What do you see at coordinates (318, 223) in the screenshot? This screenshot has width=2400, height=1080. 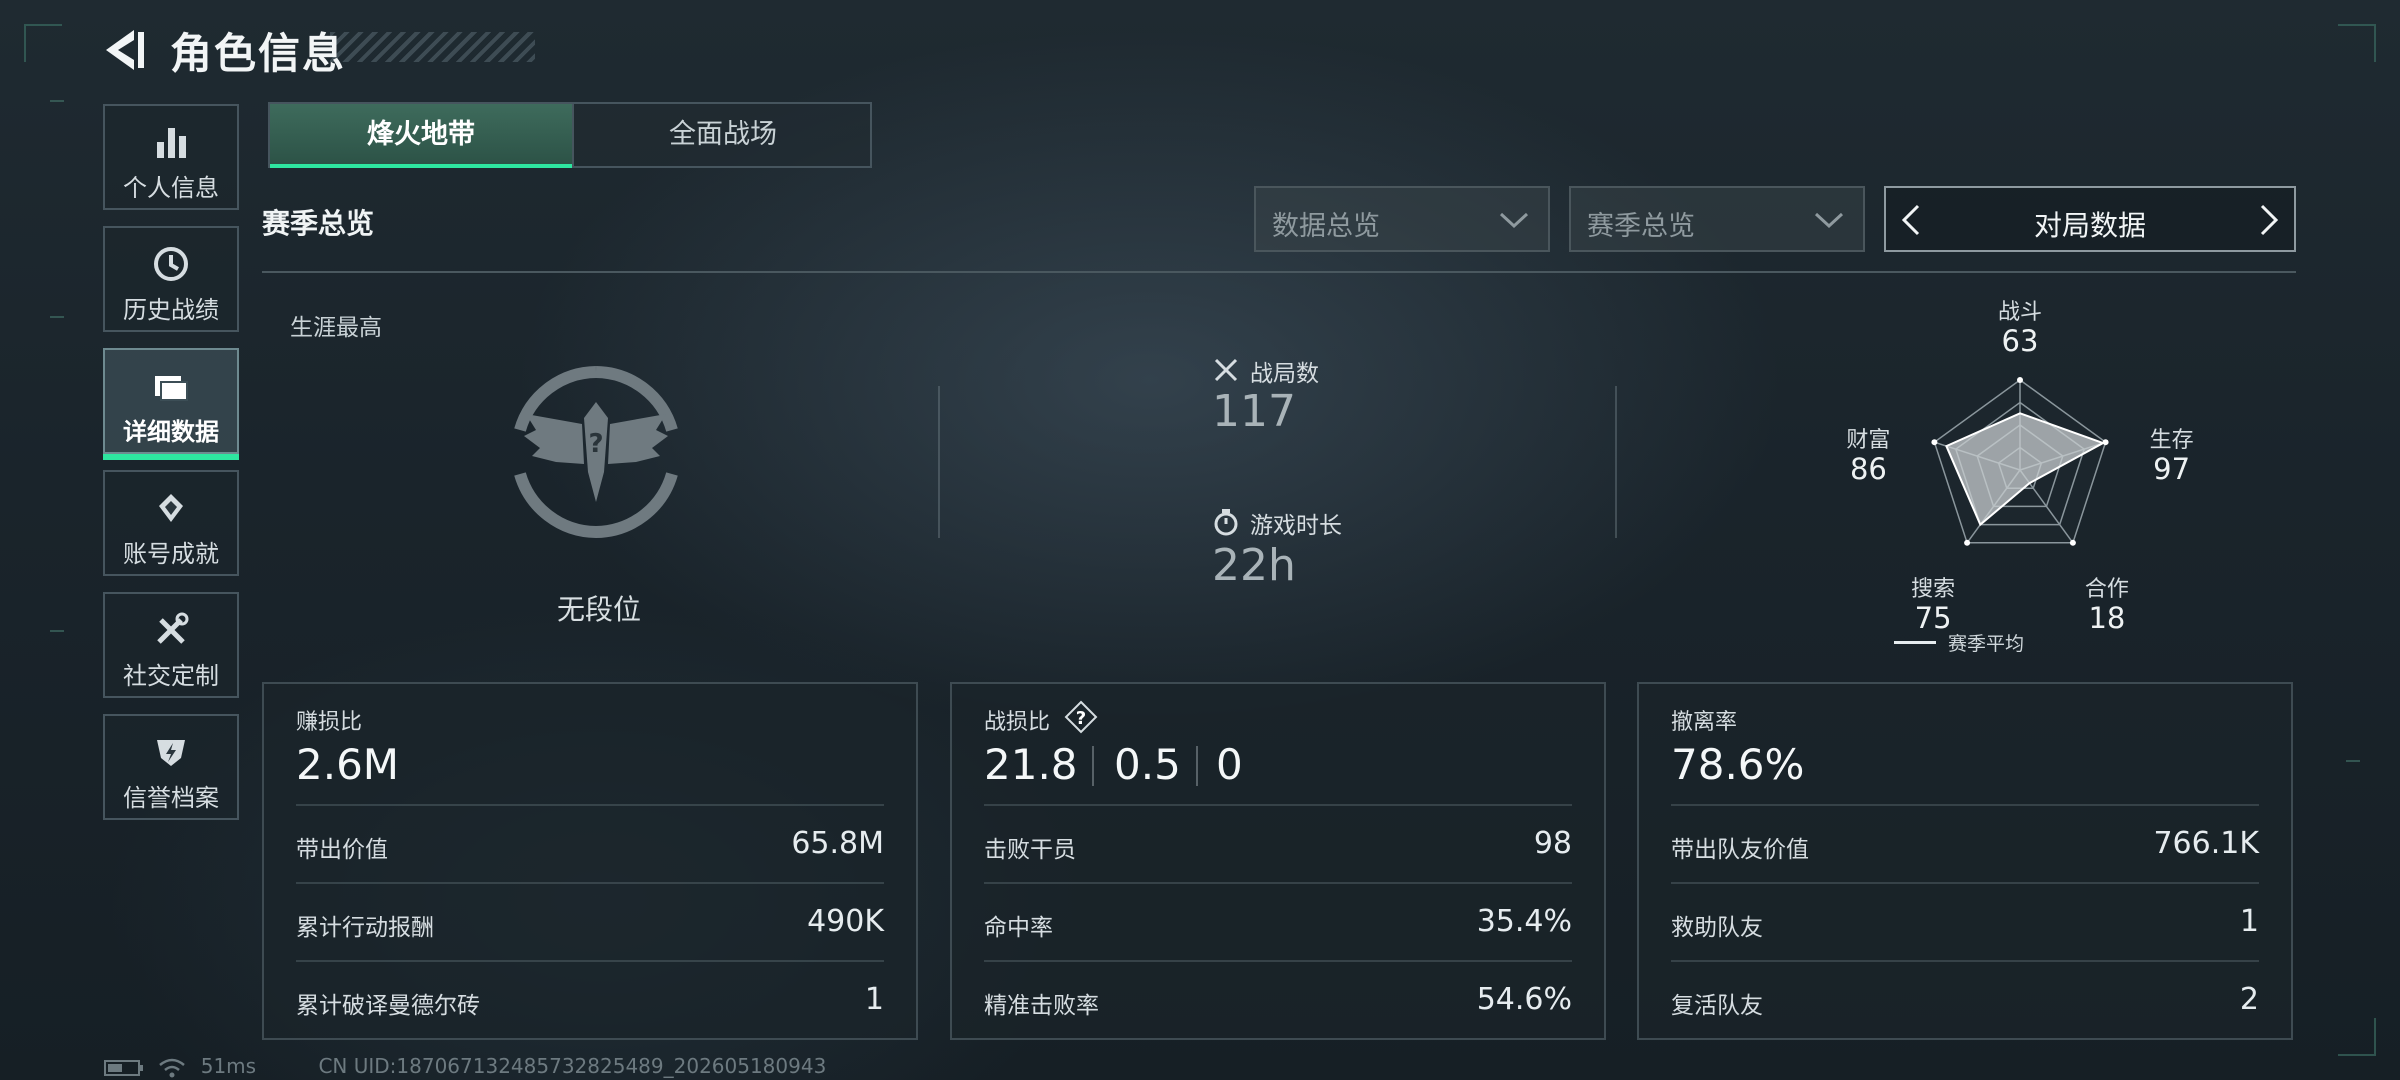 I see `section-title: 赛季总览` at bounding box center [318, 223].